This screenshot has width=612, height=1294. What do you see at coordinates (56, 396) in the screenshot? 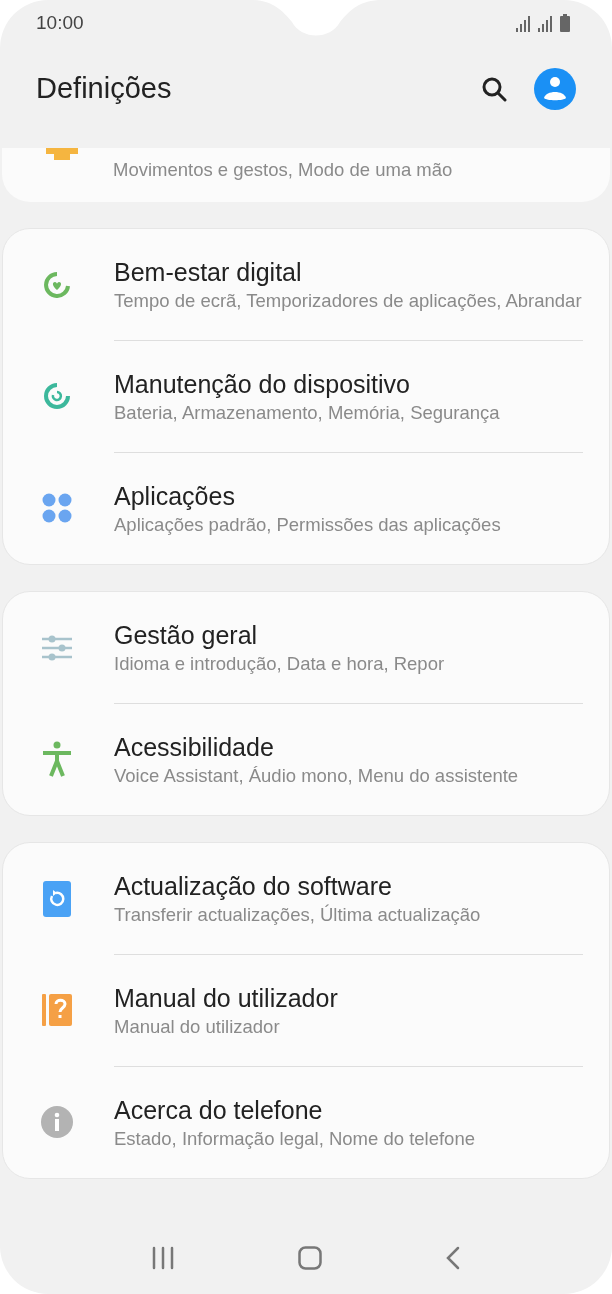
I see `refresh-ring-icon` at bounding box center [56, 396].